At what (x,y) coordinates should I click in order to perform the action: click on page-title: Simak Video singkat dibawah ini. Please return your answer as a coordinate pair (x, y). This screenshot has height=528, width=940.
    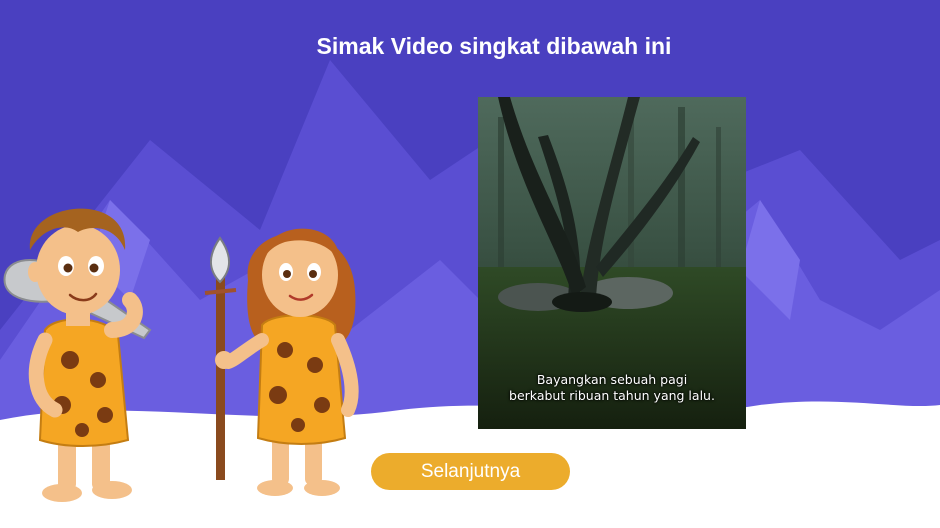
    Looking at the image, I should click on (494, 46).